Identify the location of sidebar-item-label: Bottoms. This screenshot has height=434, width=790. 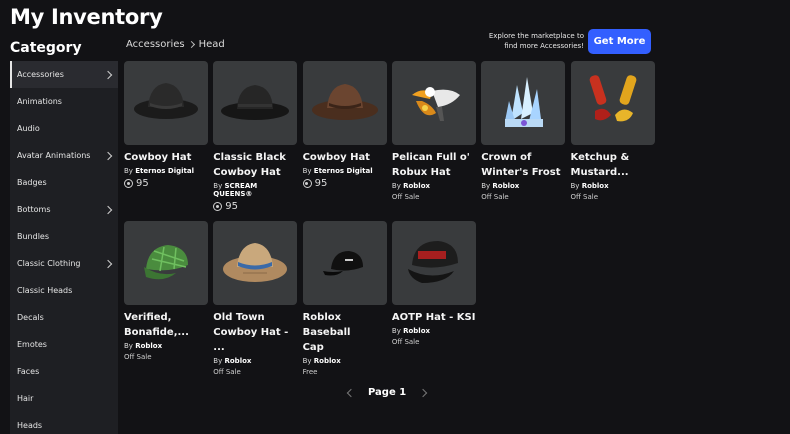
(34, 209).